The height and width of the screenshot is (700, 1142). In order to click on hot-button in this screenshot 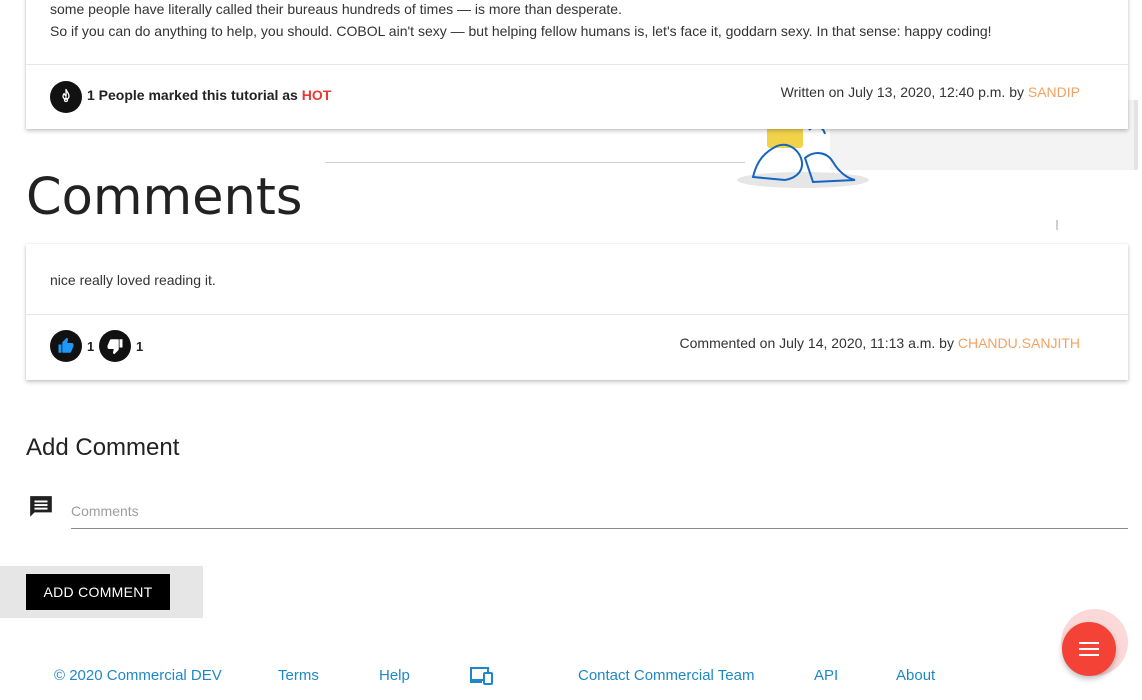, I will do `click(66, 97)`.